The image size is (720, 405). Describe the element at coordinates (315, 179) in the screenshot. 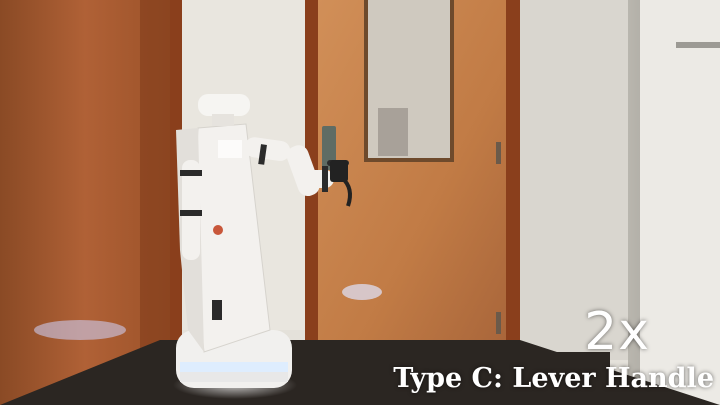

I see `robot-wrist` at that location.